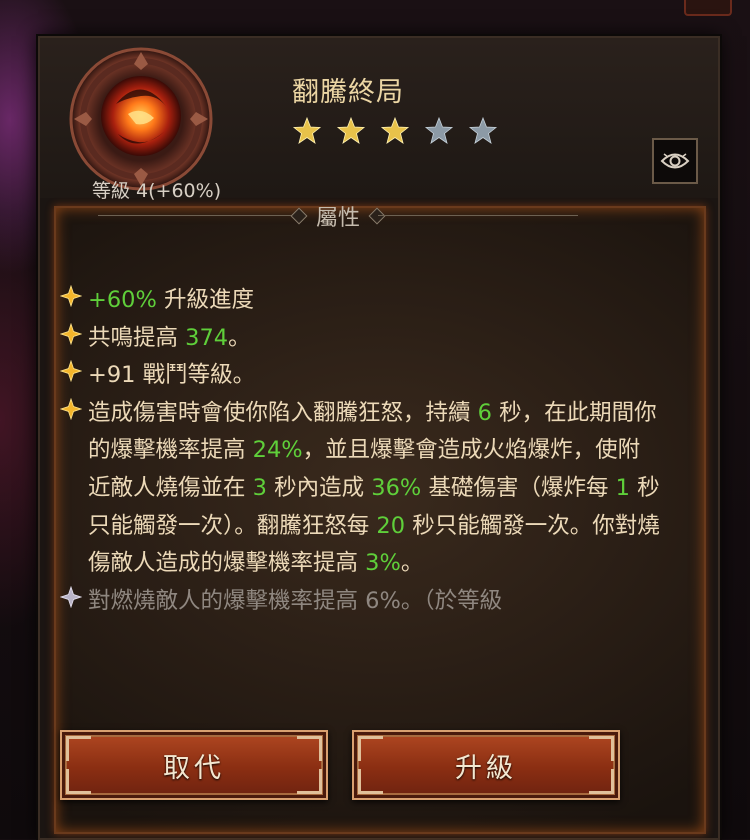  What do you see at coordinates (383, 563) in the screenshot?
I see `property-value: 3%` at bounding box center [383, 563].